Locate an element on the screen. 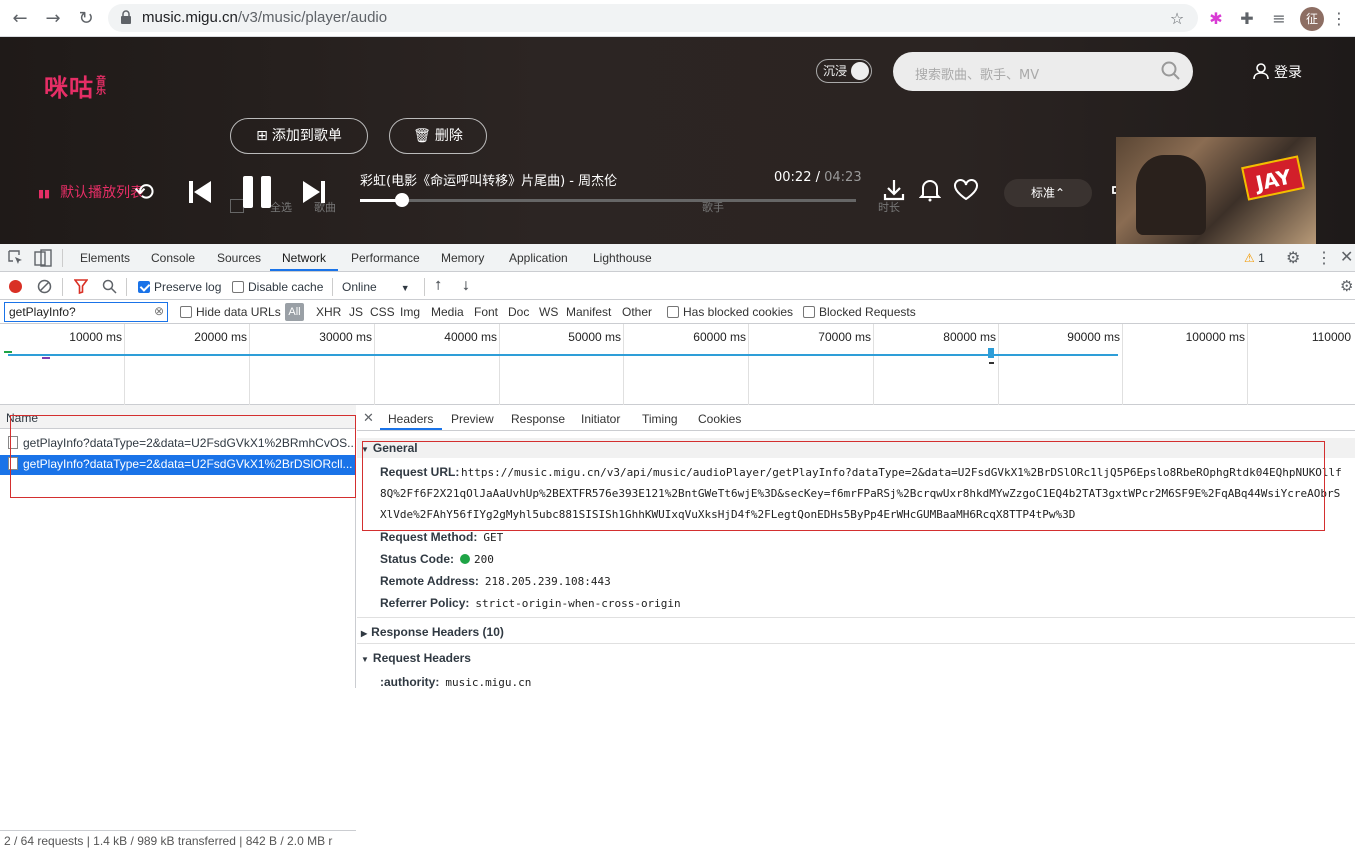 This screenshot has width=1355, height=849. login-button: 登录 is located at coordinates (1277, 72).